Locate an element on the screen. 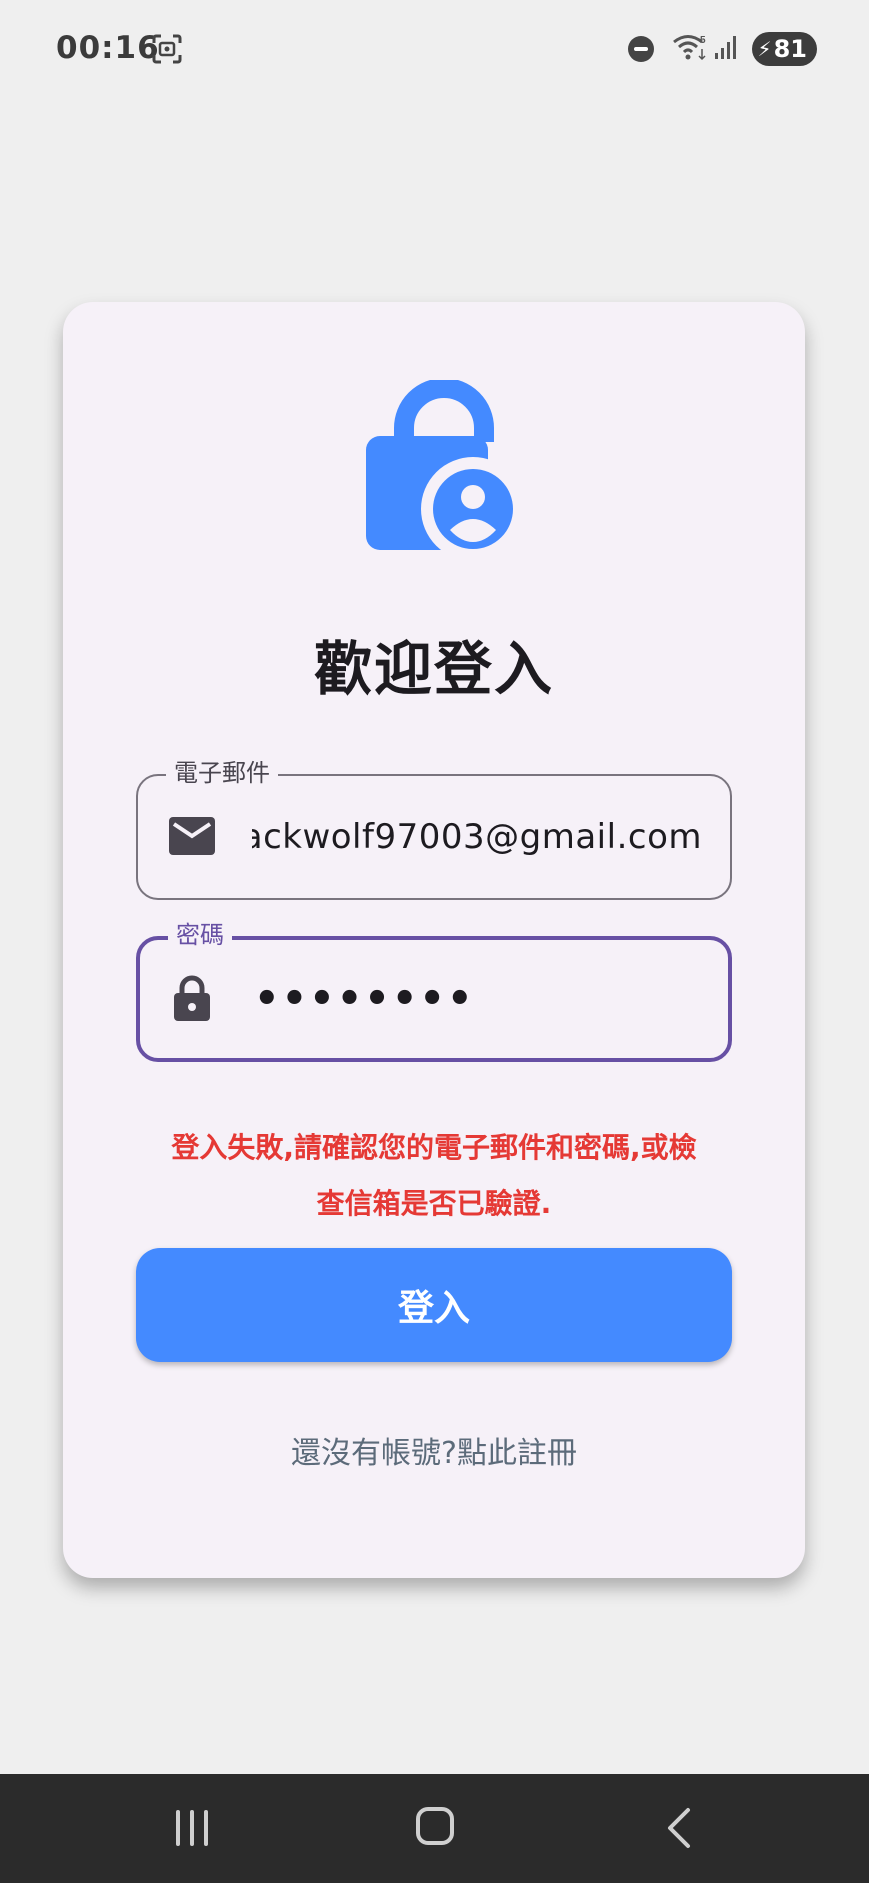 Image resolution: width=869 pixels, height=1883 pixels. screenshot-icon is located at coordinates (167, 51).